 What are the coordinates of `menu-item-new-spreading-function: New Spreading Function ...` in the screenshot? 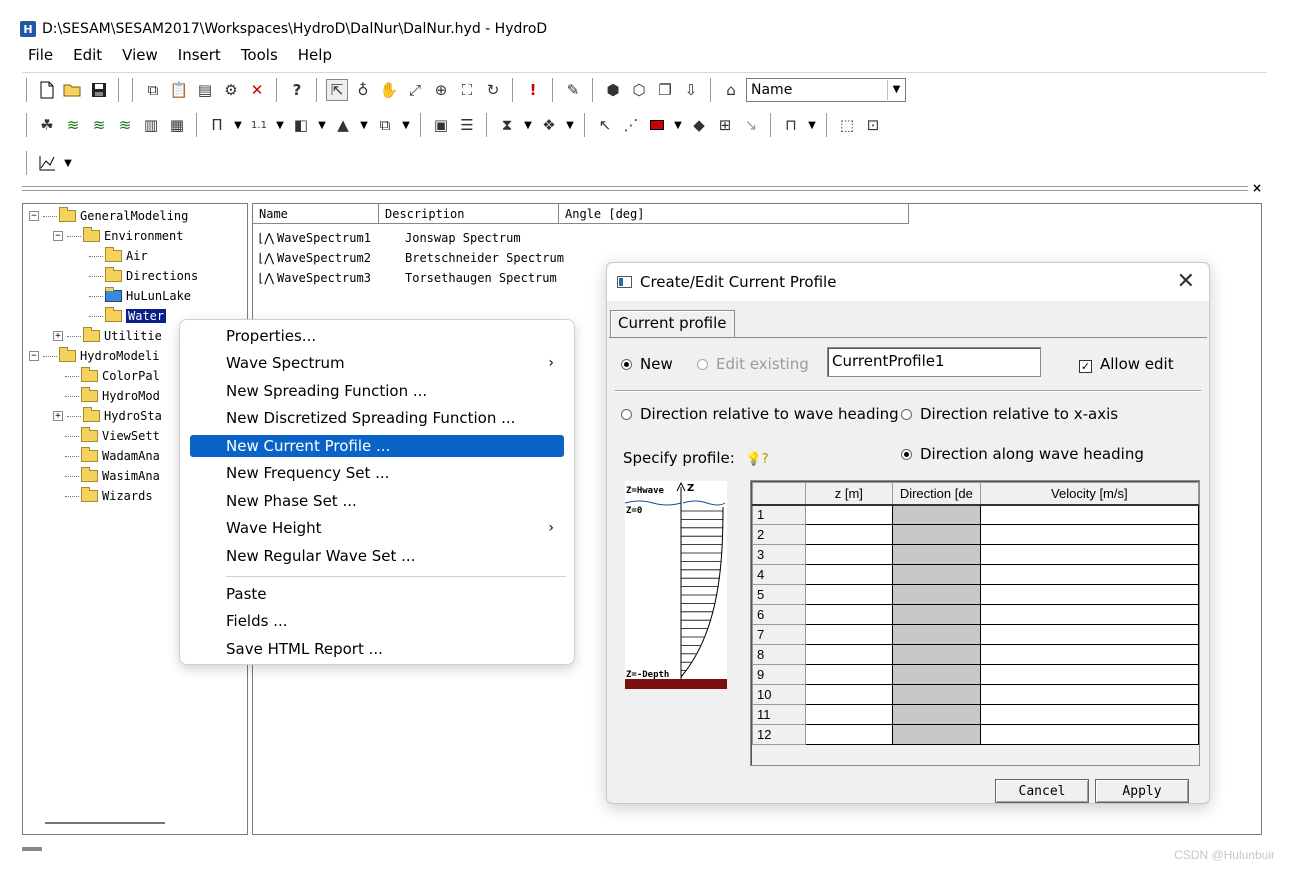 It's located at (377, 391).